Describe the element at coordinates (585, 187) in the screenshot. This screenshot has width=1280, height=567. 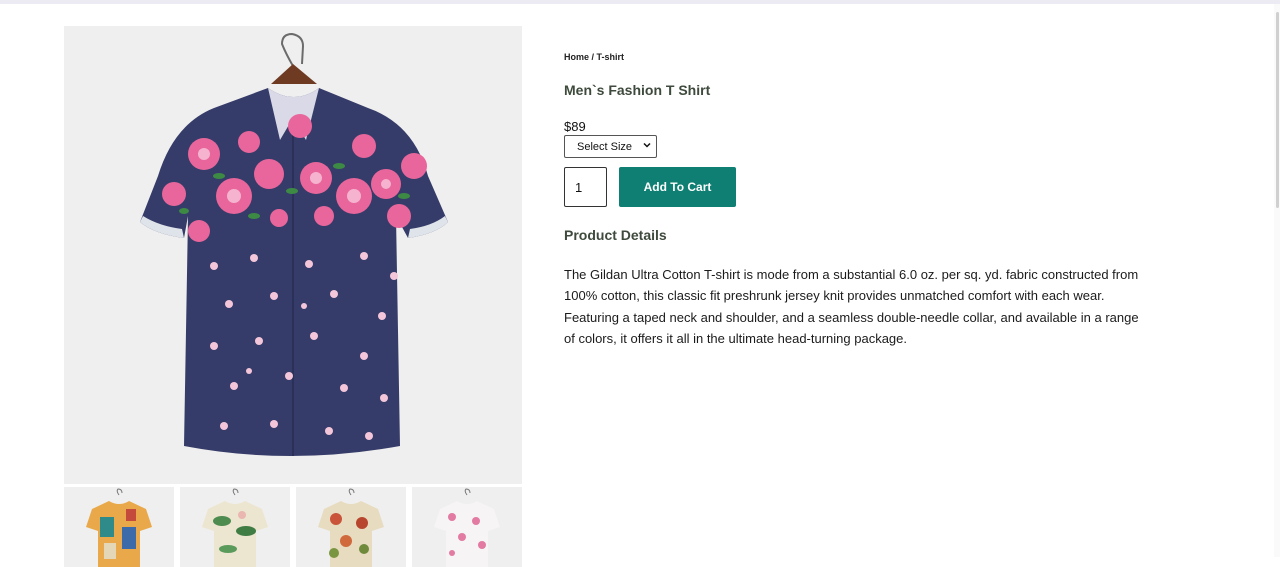
I see `quantity-input: 1` at that location.